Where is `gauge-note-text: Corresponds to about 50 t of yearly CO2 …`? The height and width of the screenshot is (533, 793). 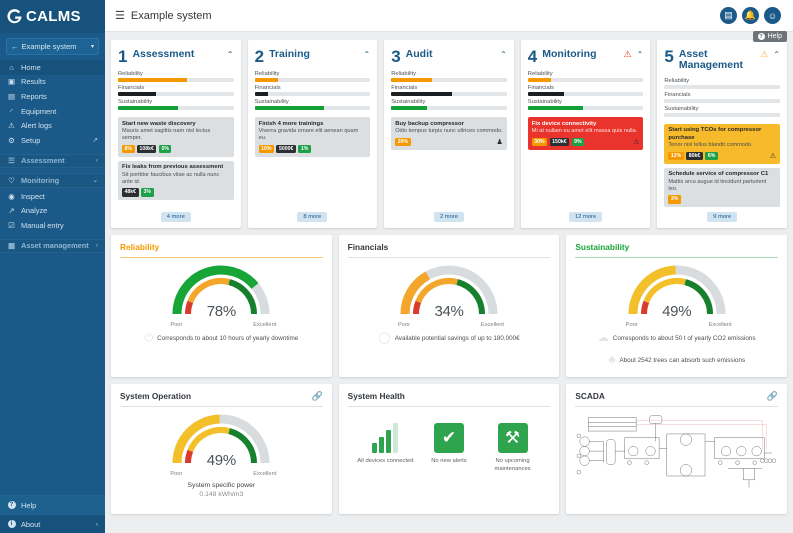 gauge-note-text: Corresponds to about 50 t of yearly CO2 … is located at coordinates (684, 338).